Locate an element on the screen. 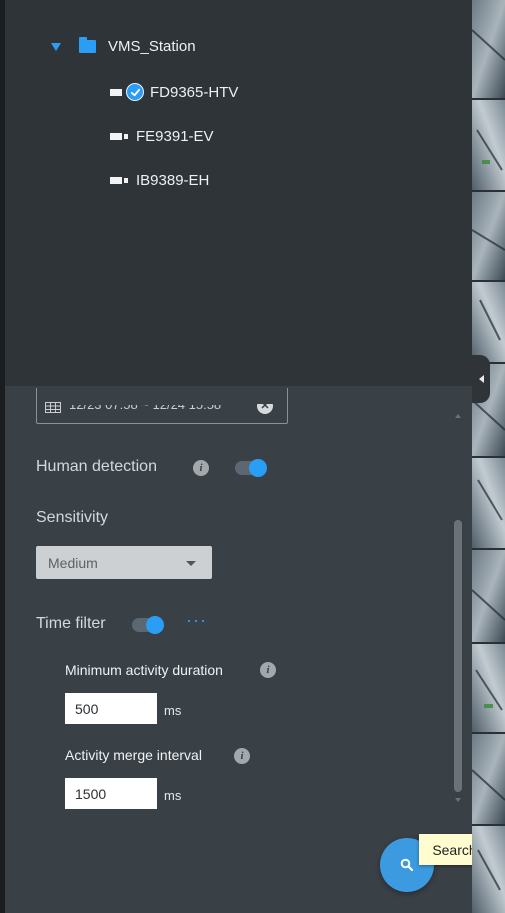  check-icon is located at coordinates (135, 92).